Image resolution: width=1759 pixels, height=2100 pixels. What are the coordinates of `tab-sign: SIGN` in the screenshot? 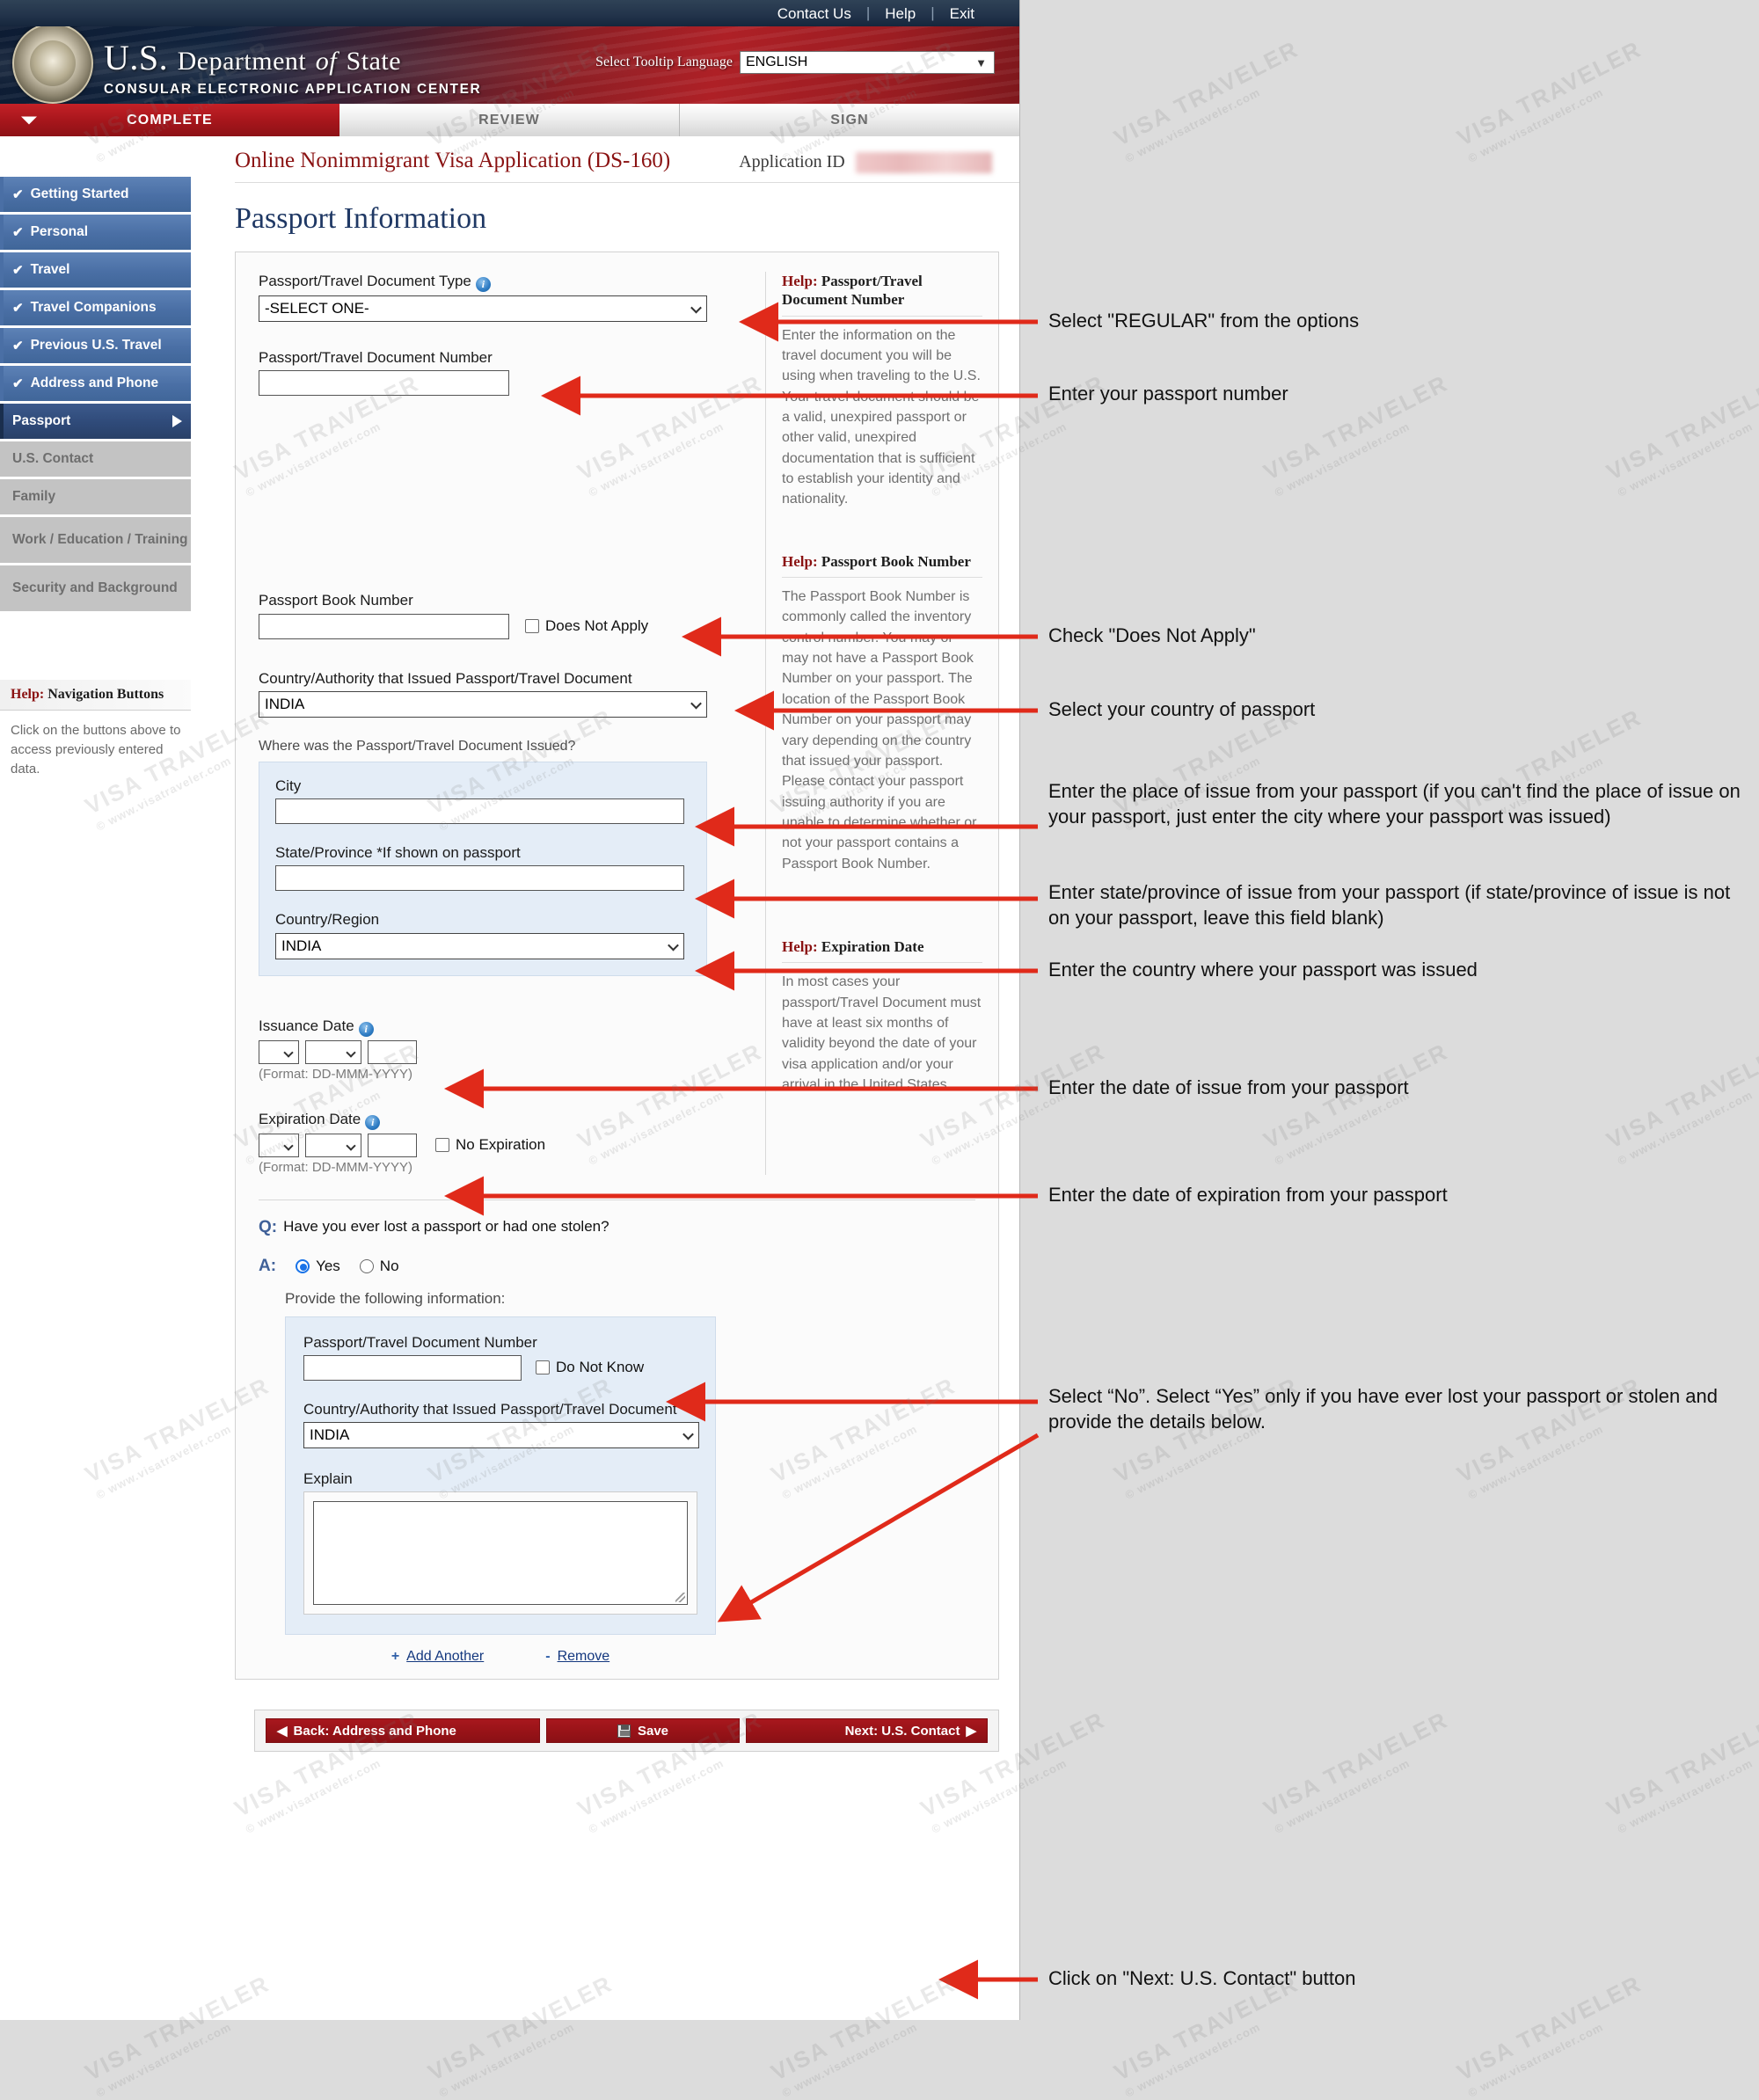 It's located at (849, 120).